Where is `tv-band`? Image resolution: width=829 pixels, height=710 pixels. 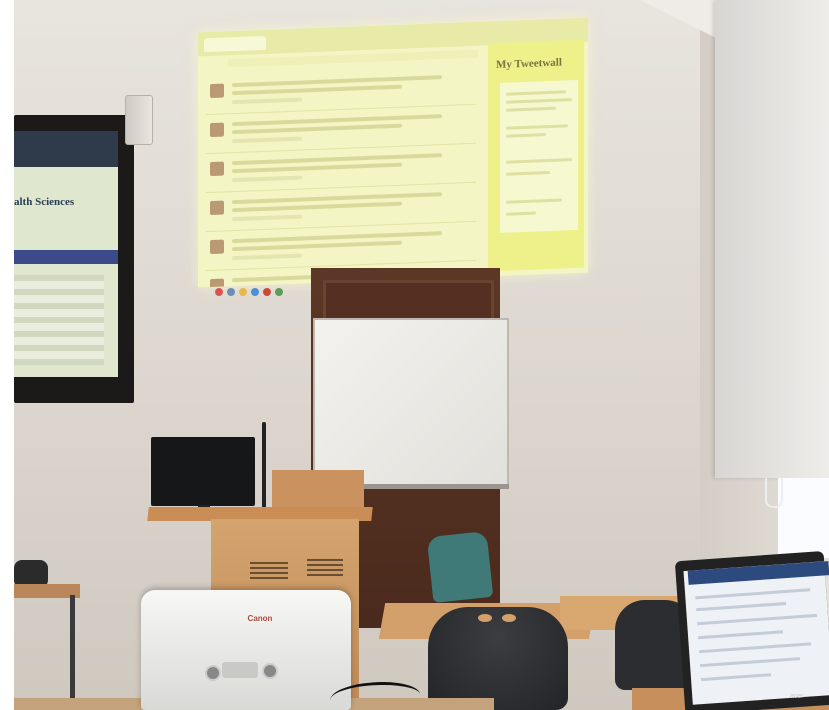 tv-band is located at coordinates (66, 257).